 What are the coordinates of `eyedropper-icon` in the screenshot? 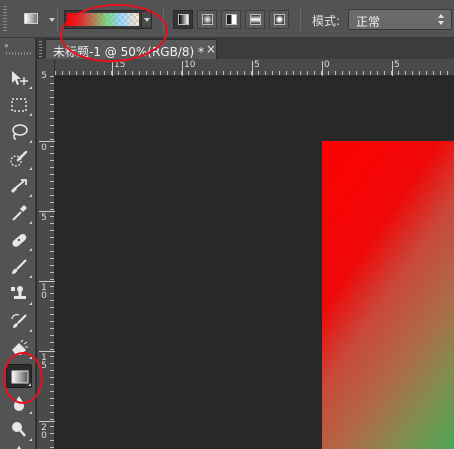 It's located at (19, 213).